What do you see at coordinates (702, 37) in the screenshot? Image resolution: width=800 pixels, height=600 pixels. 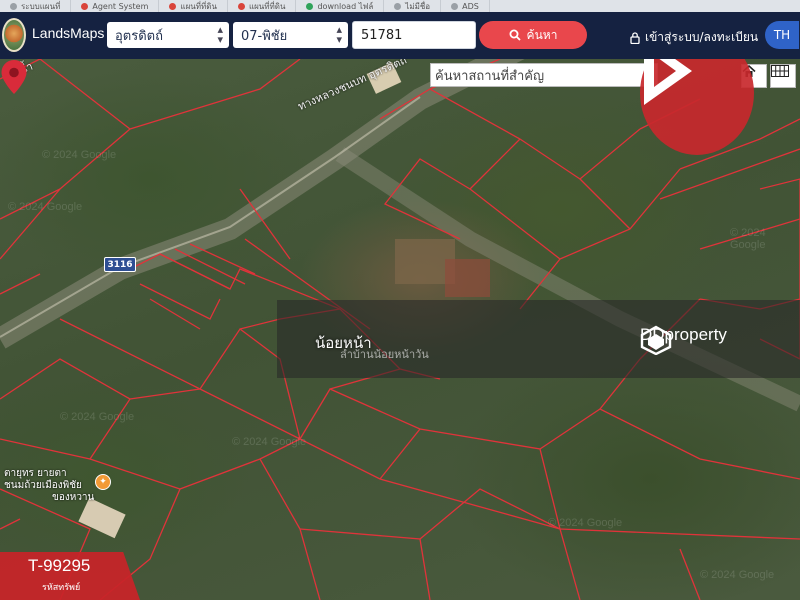 I see `login-label: เข้าสู่ระบบ/ลงทะเบียน` at bounding box center [702, 37].